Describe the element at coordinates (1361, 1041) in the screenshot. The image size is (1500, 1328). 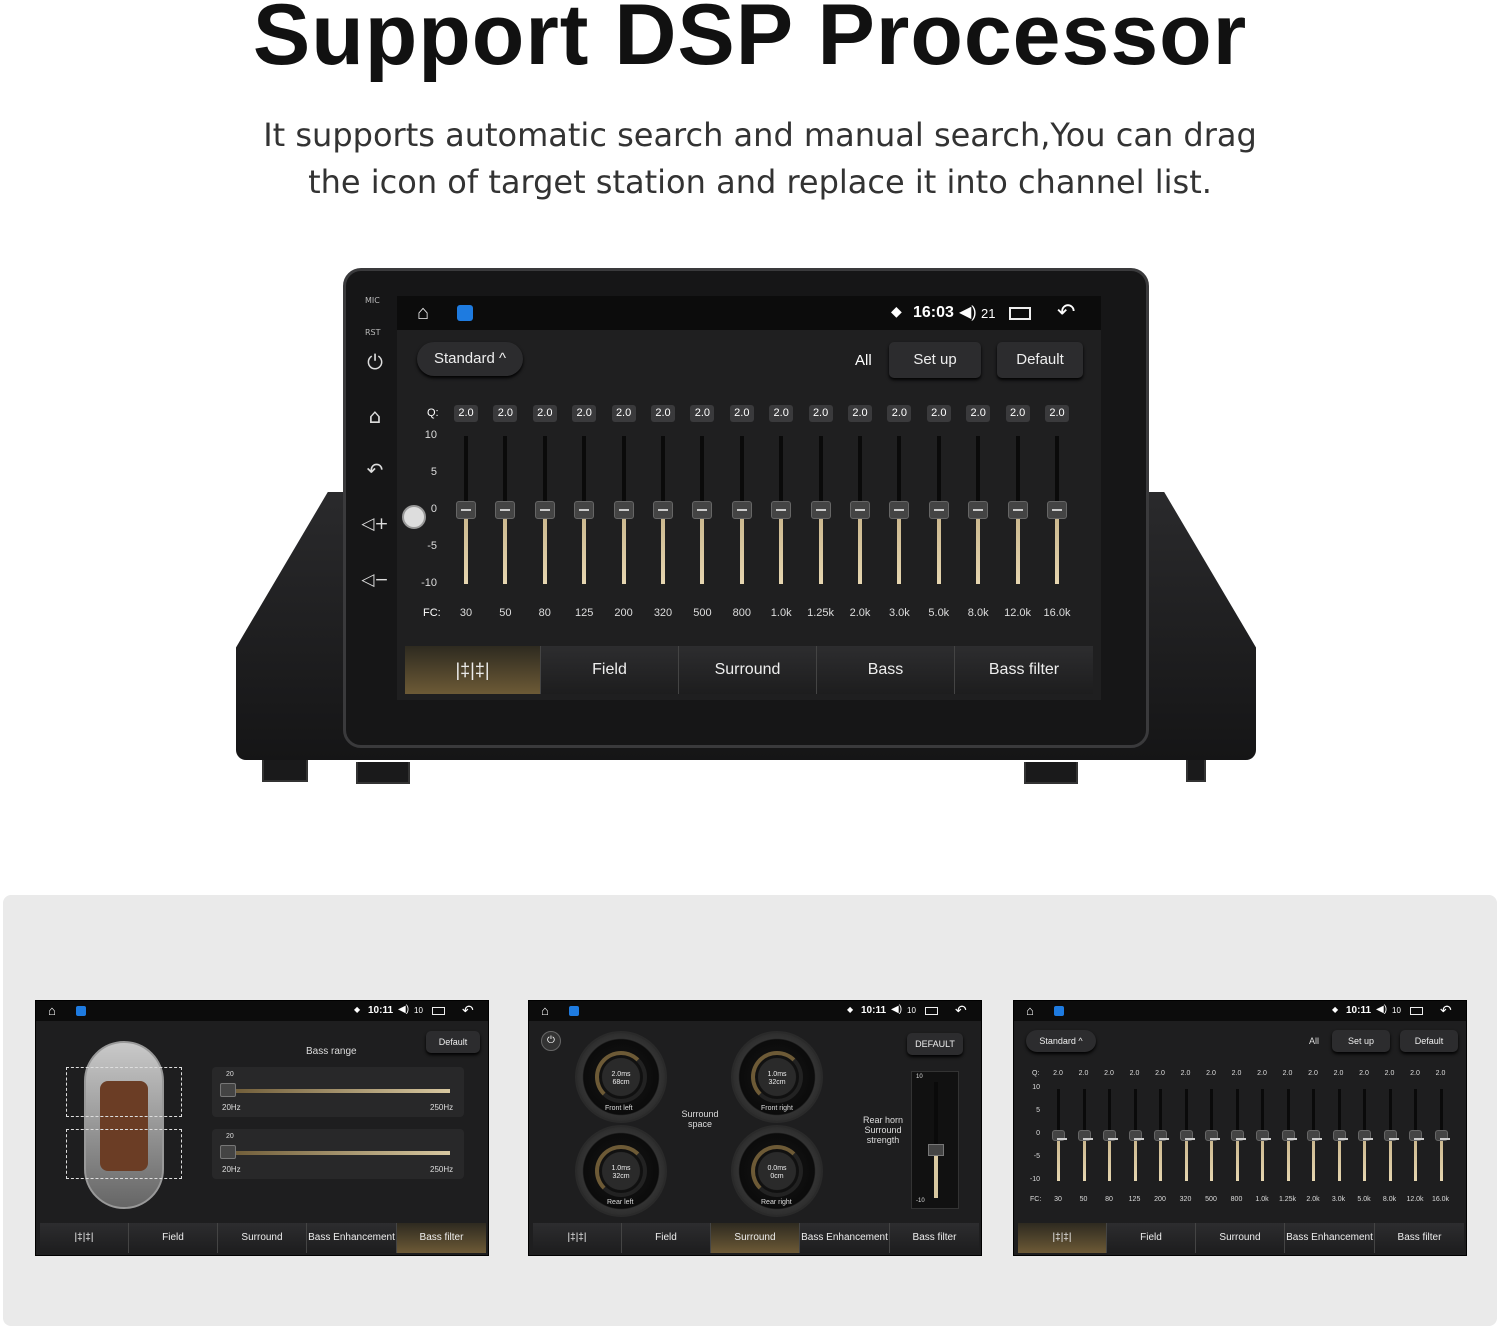
I see `setup-button: Set up` at that location.